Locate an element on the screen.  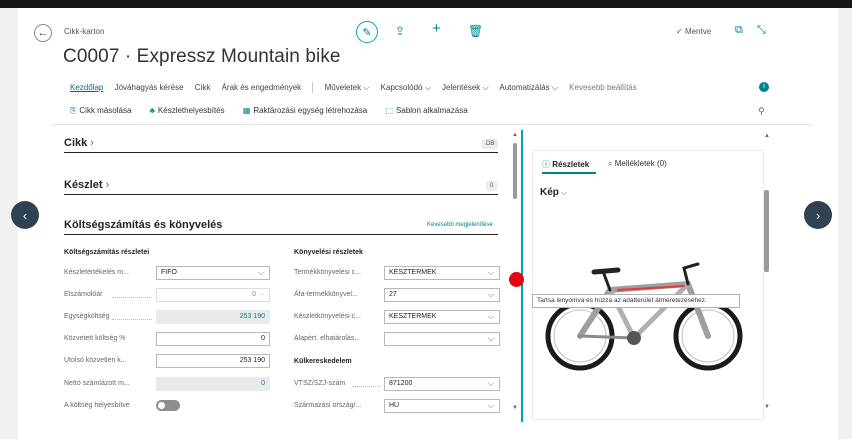
collapse-icon: ⤡ is located at coordinates (761, 30).